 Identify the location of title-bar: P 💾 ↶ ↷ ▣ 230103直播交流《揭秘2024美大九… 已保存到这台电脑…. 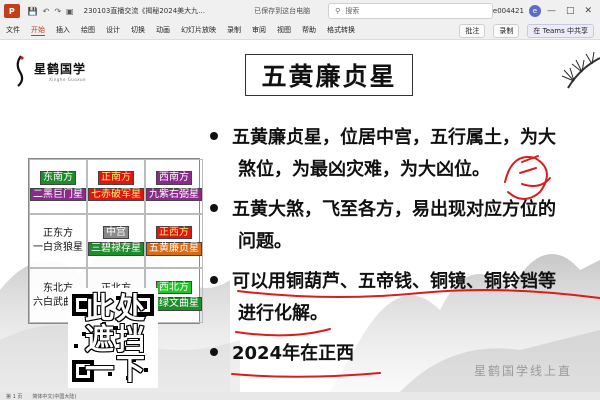
(300, 11).